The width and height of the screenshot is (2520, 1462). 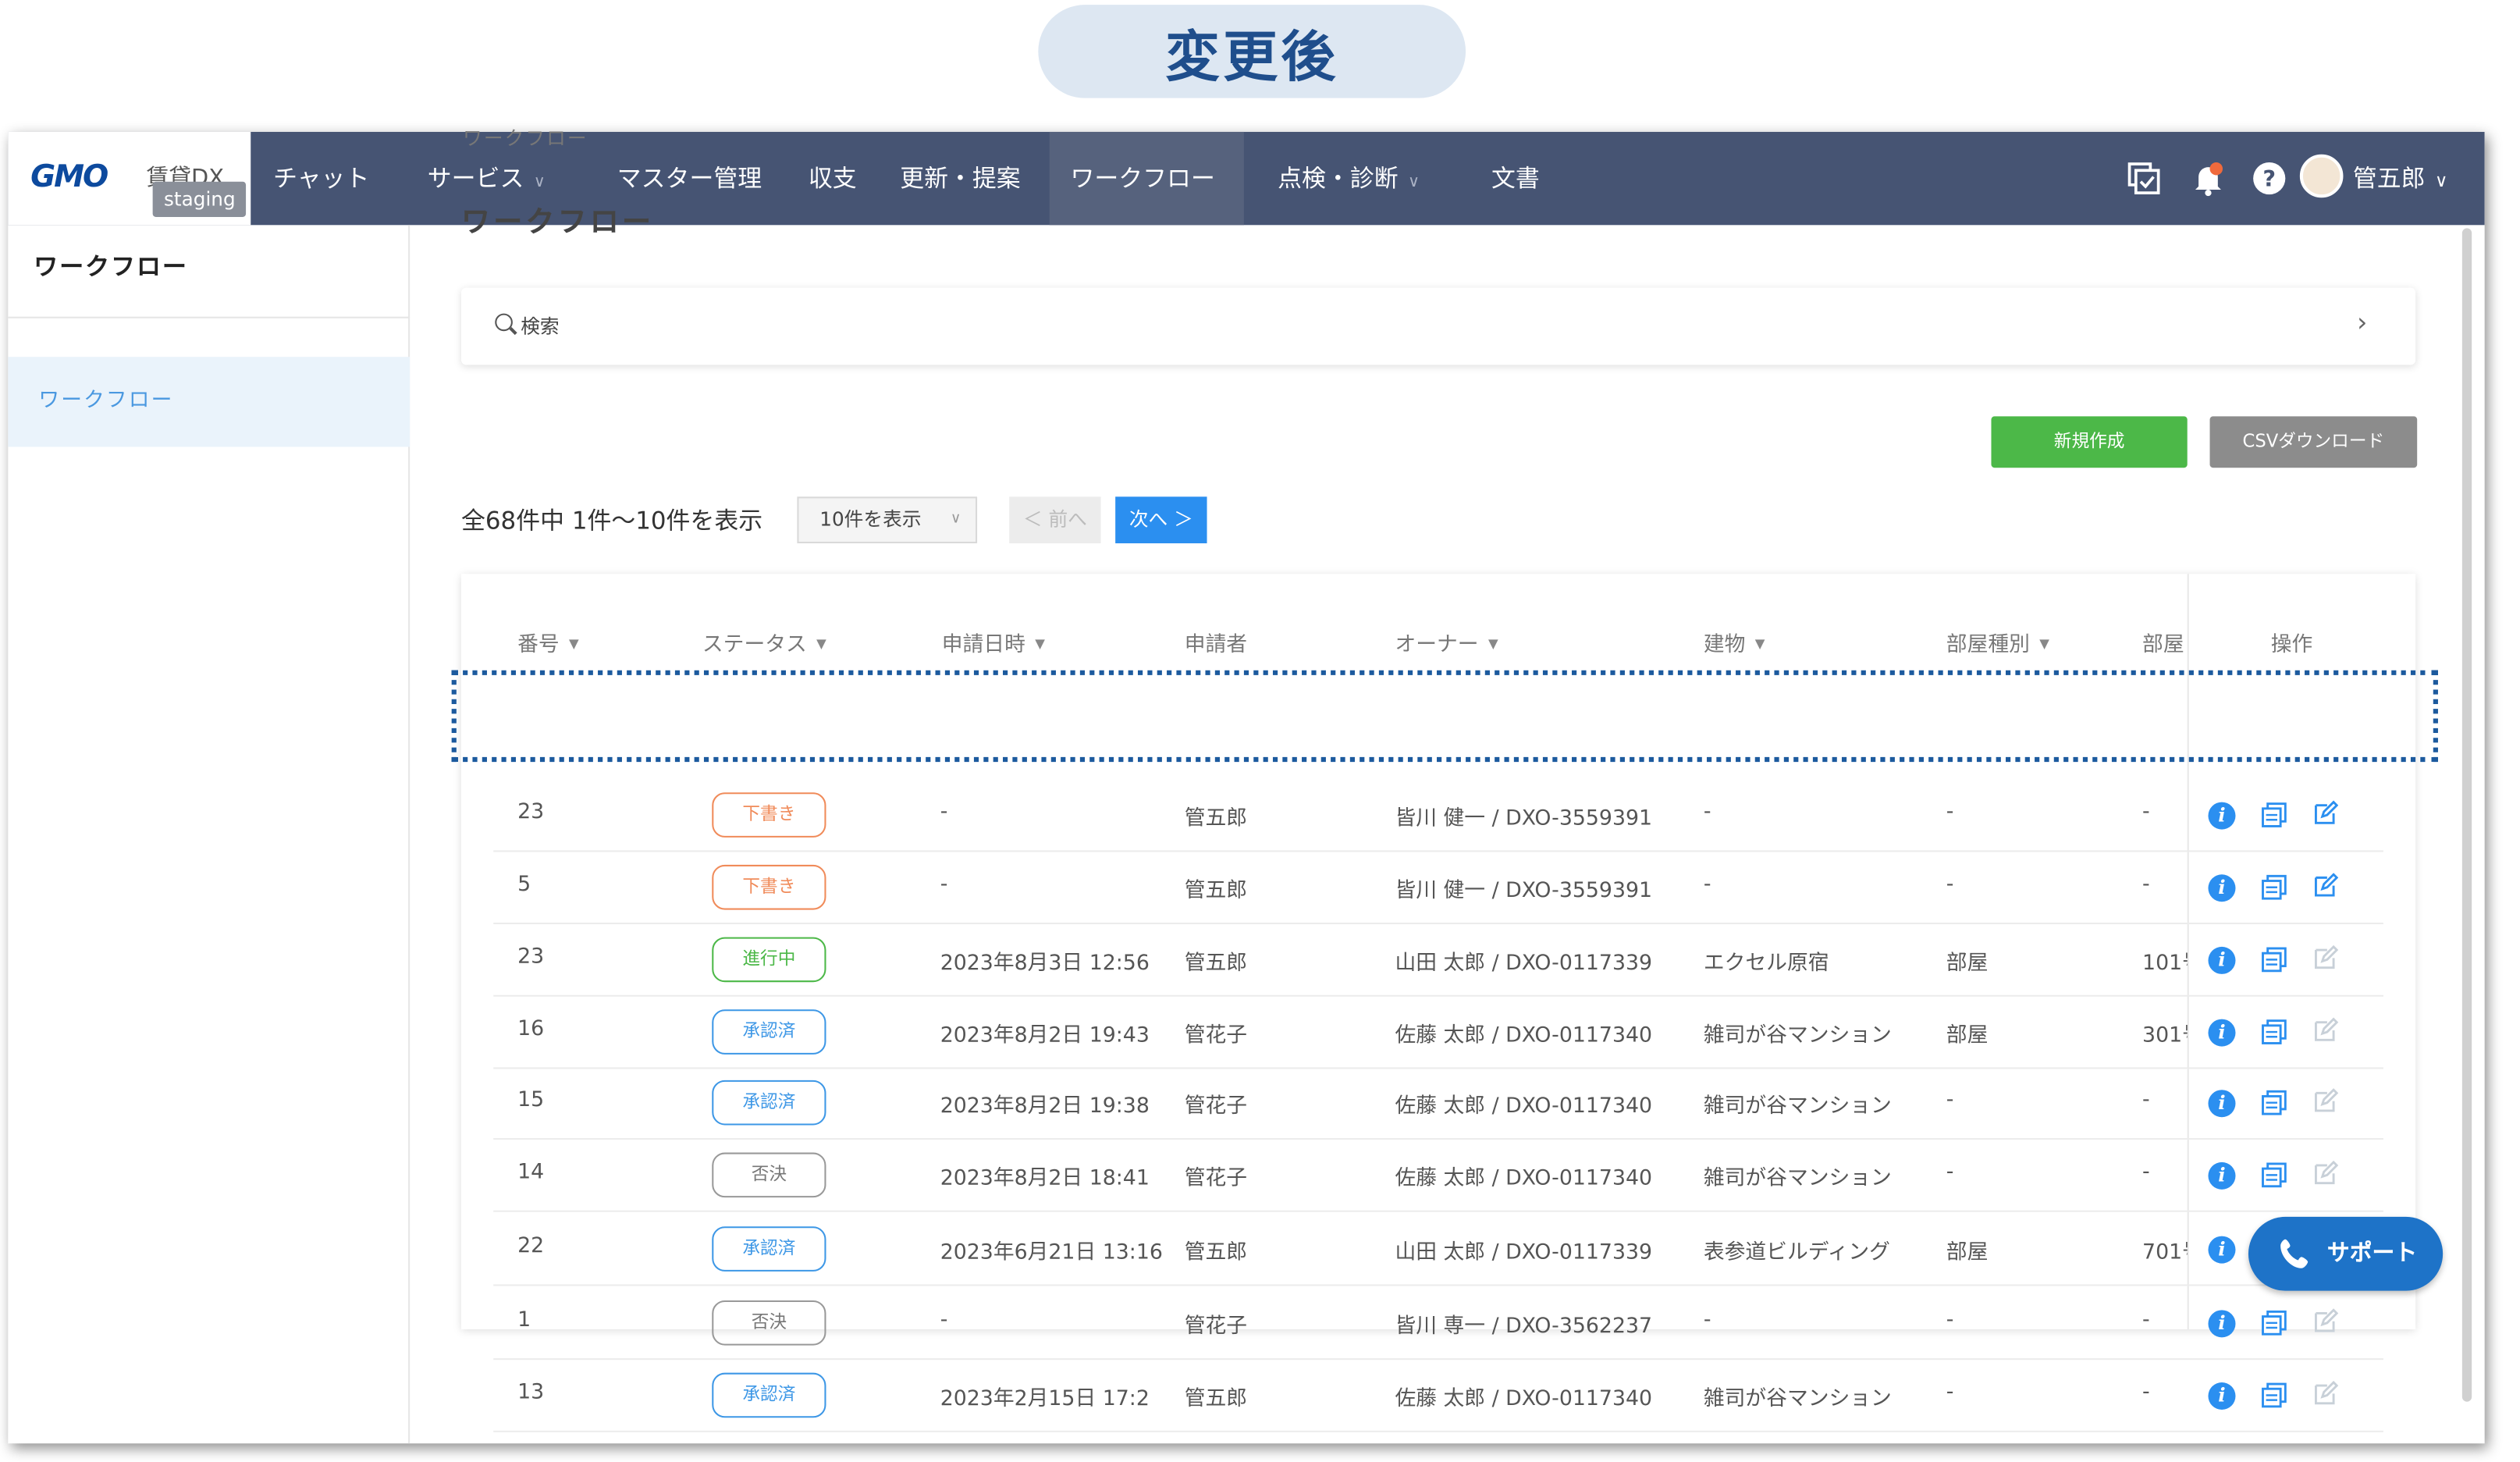 I want to click on notification-bell-icon, so click(x=2209, y=179).